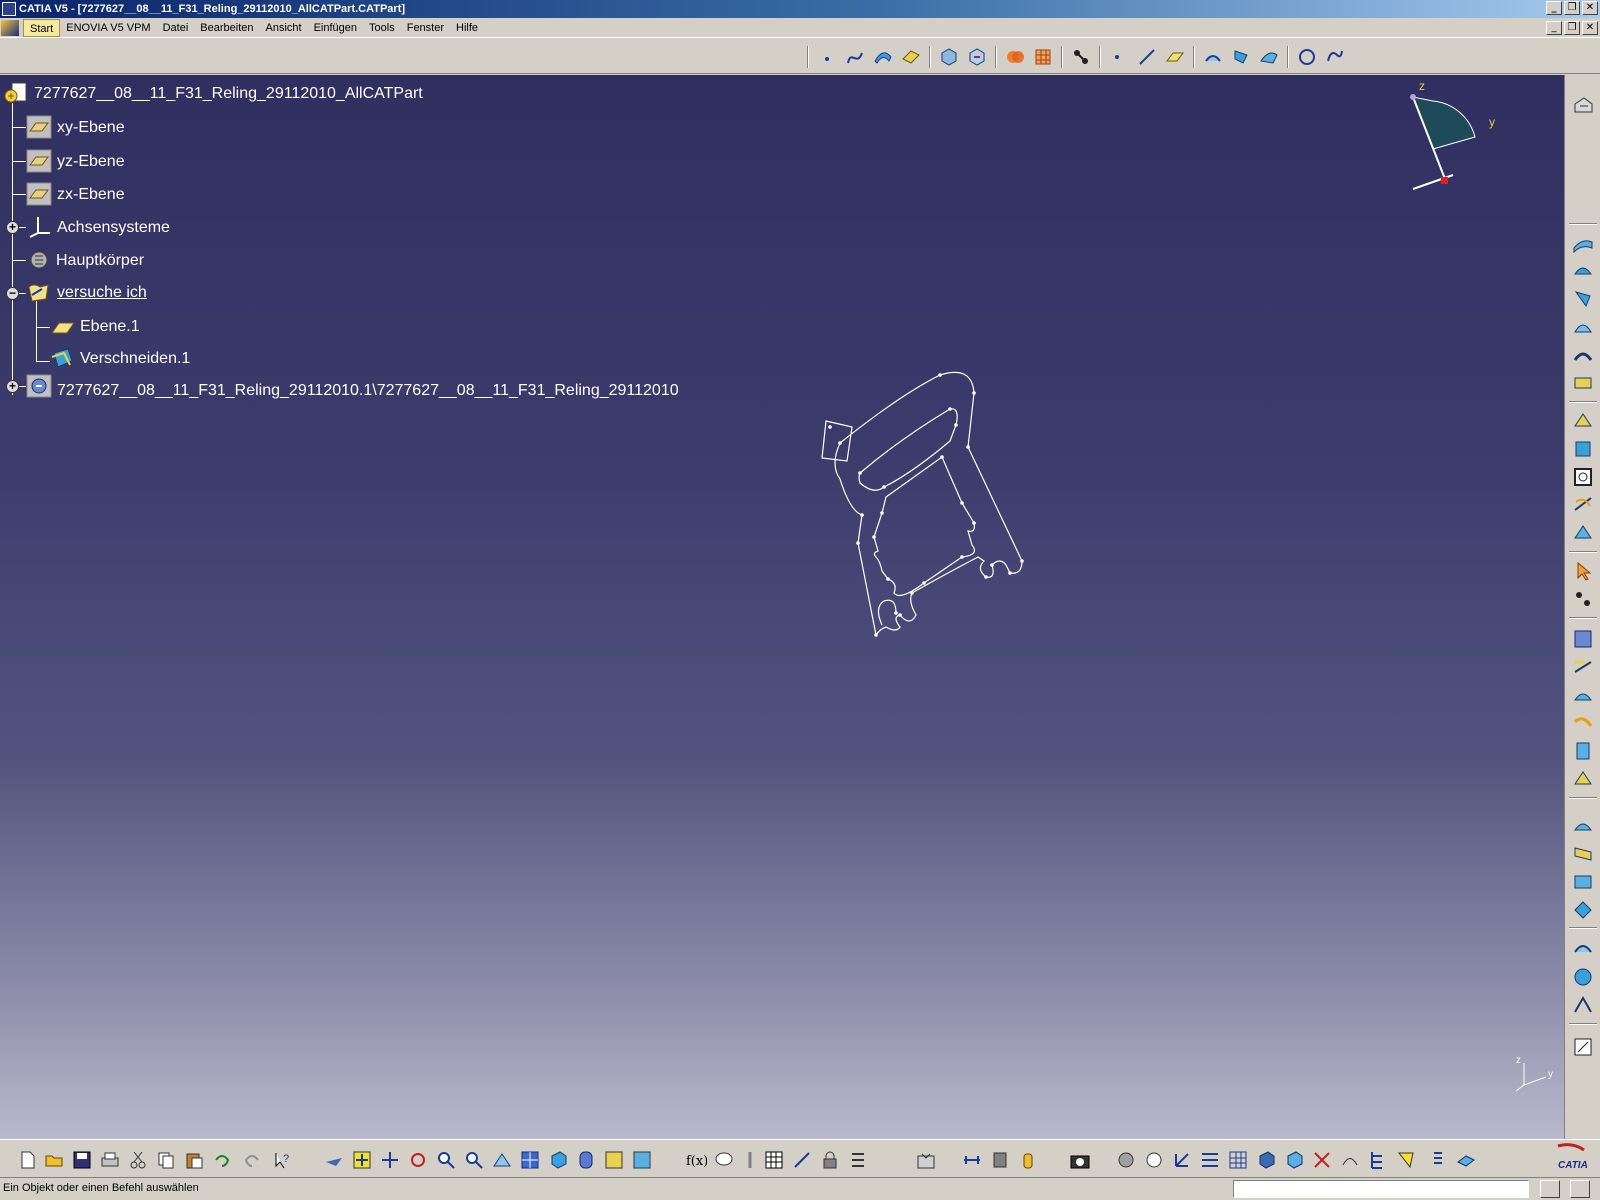 Image resolution: width=1600 pixels, height=1200 pixels. What do you see at coordinates (54, 1160) in the screenshot?
I see `open-file-icon` at bounding box center [54, 1160].